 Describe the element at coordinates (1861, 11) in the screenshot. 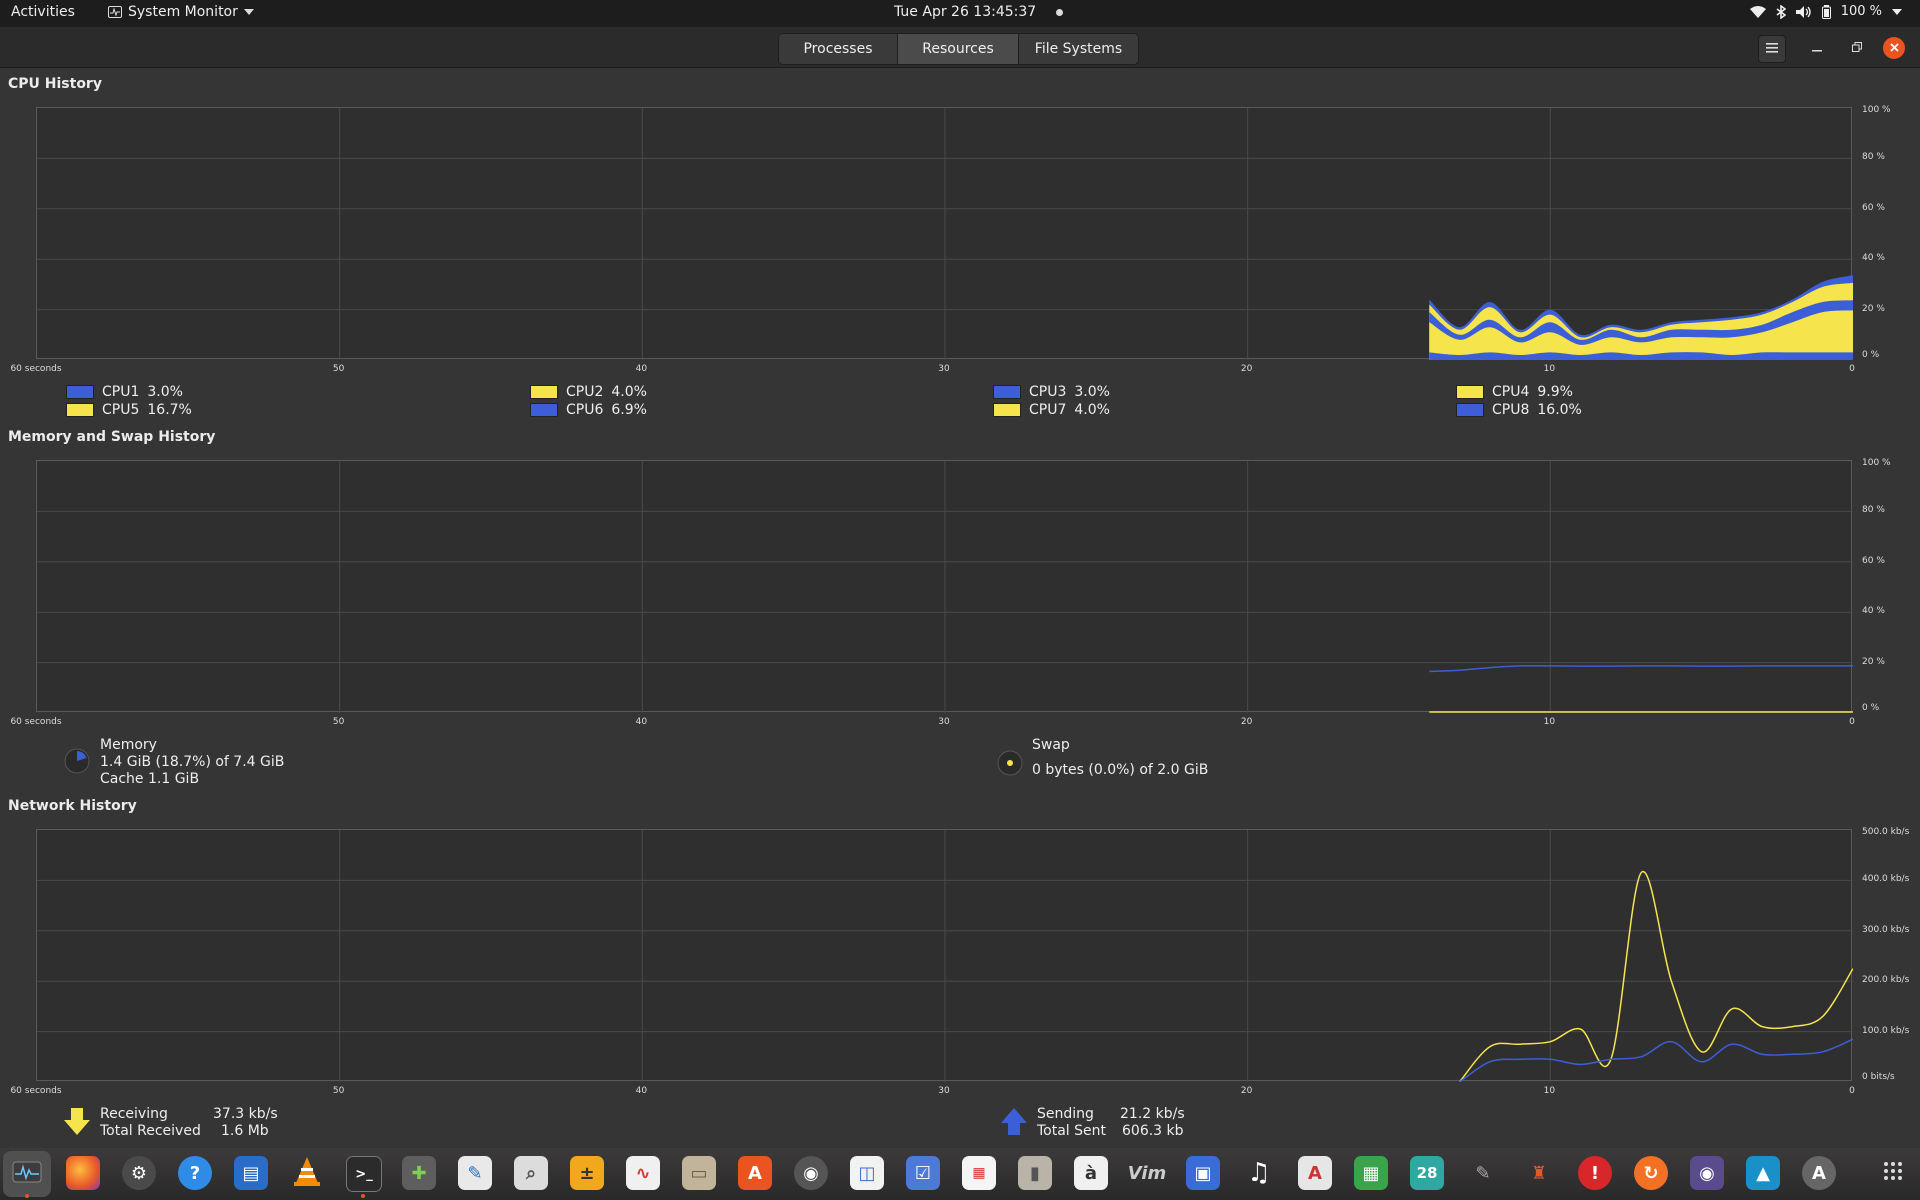

I see `battery-label: 100 %` at that location.